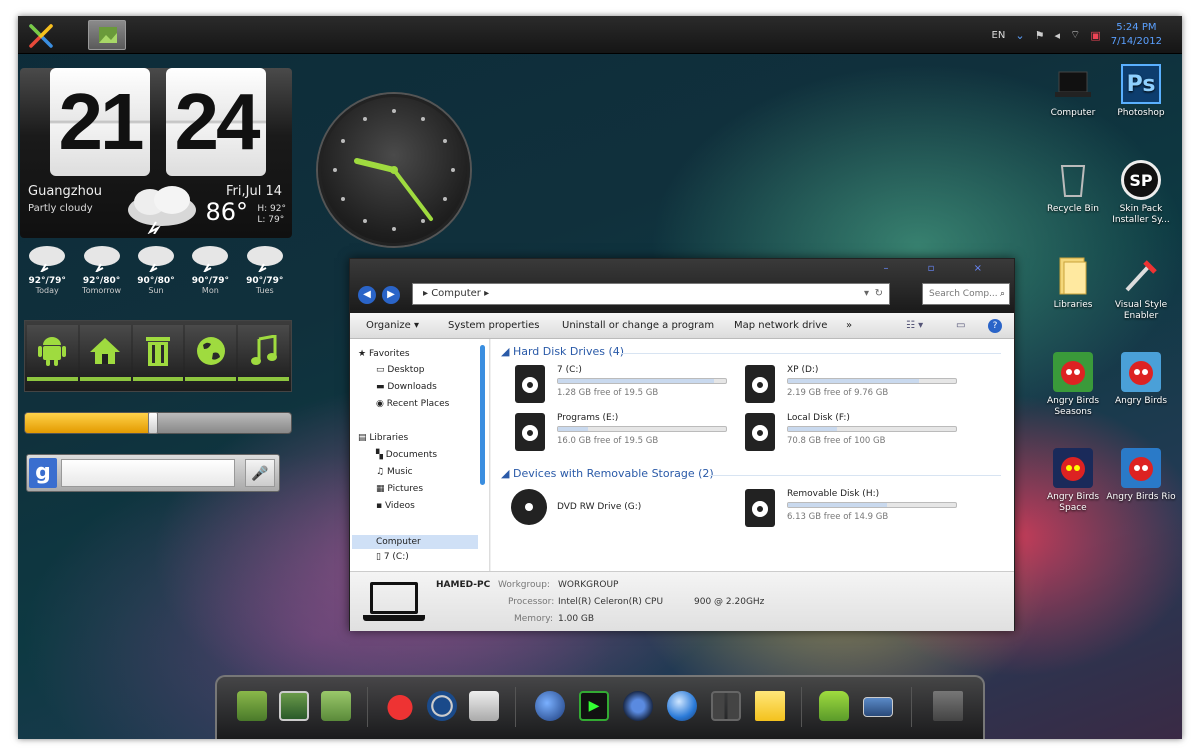 Image resolution: width=1200 pixels, height=751 pixels. Describe the element at coordinates (216, 122) in the screenshot. I see `clock-minute: 24` at that location.